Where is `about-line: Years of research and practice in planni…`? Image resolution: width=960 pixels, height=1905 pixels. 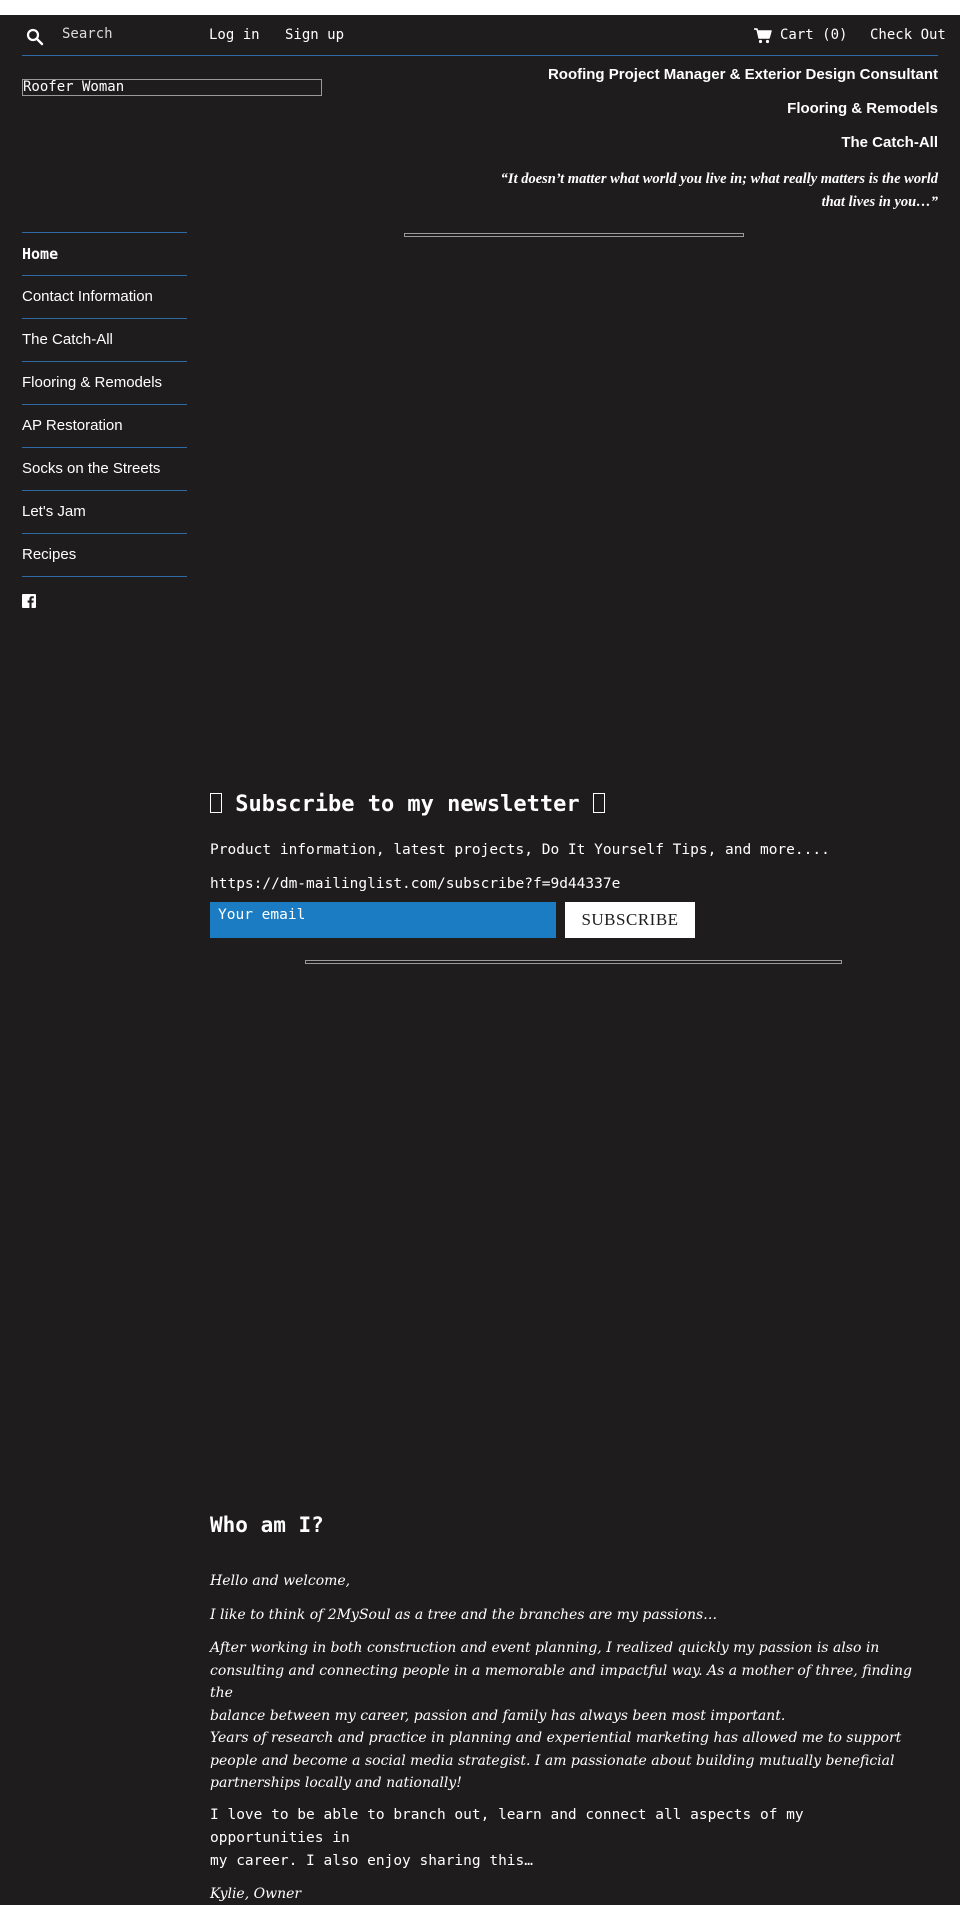 about-line: Years of research and practice in planni… is located at coordinates (555, 1738).